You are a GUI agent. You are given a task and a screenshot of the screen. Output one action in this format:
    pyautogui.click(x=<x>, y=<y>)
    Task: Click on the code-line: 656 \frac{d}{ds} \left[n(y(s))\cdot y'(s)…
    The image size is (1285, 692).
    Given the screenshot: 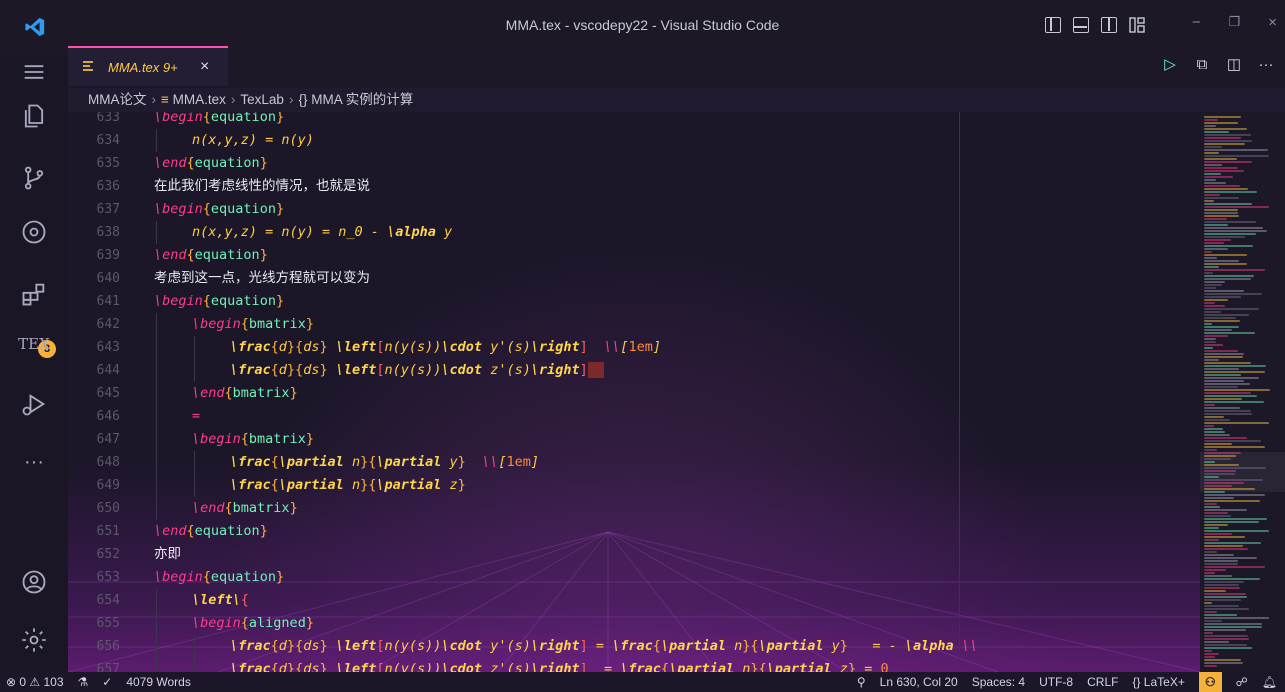 What is the action you would take?
    pyautogui.click(x=634, y=646)
    